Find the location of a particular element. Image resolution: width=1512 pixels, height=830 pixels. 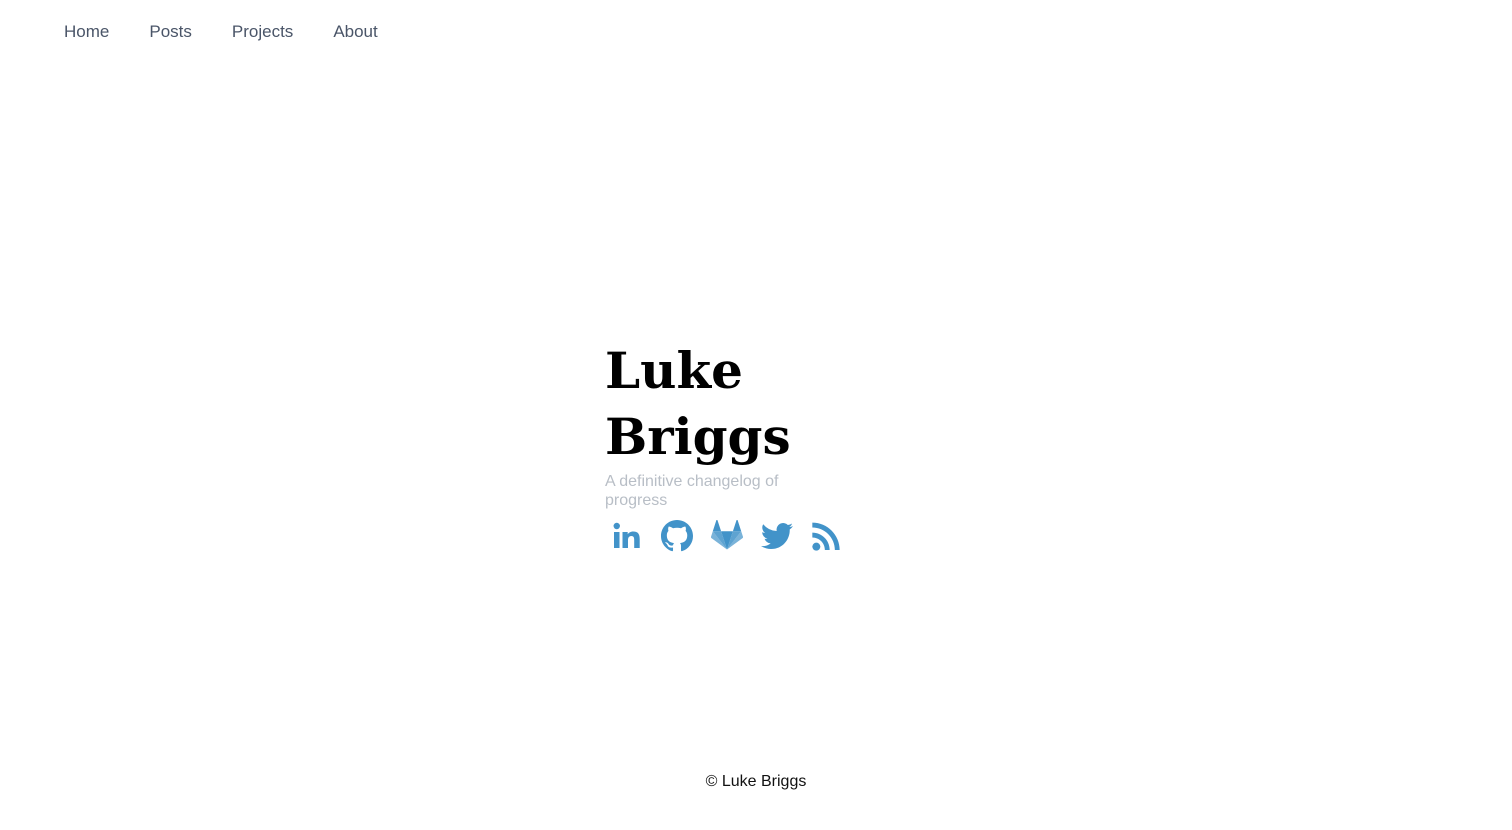

nav-projects-link: Projects is located at coordinates (262, 32).